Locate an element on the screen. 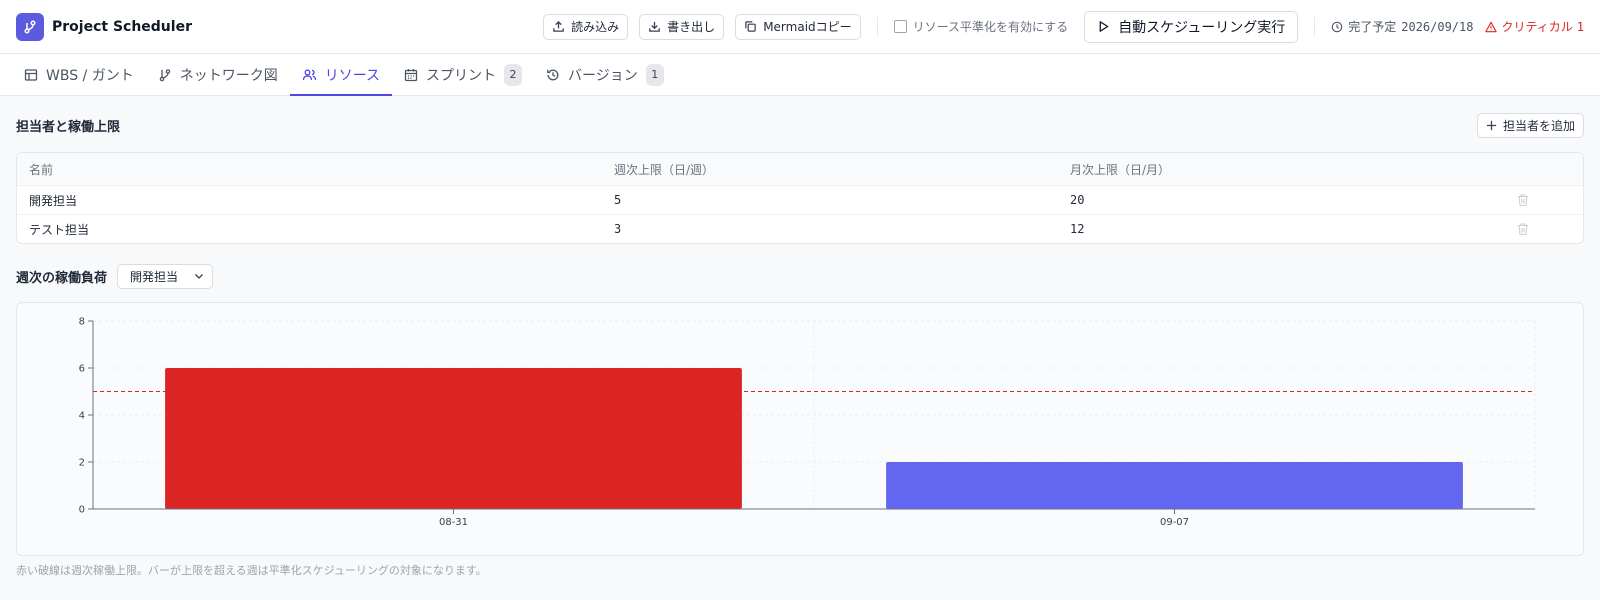  y-tick-label: 4 is located at coordinates (82, 416).